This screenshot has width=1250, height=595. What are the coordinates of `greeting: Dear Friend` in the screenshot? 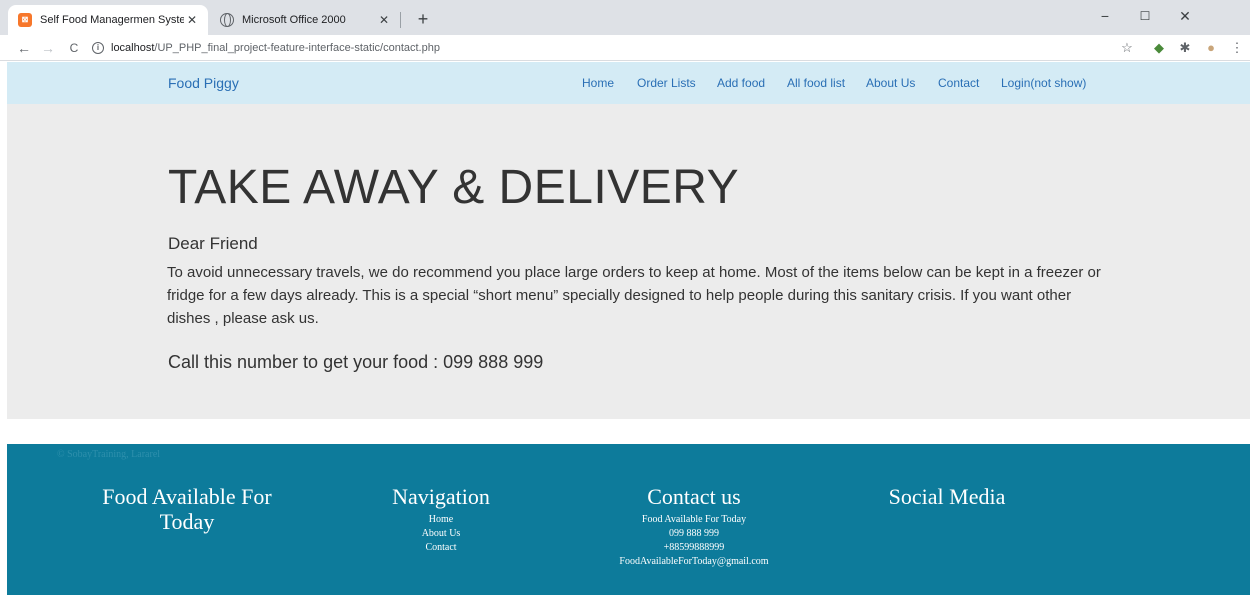 It's located at (213, 243).